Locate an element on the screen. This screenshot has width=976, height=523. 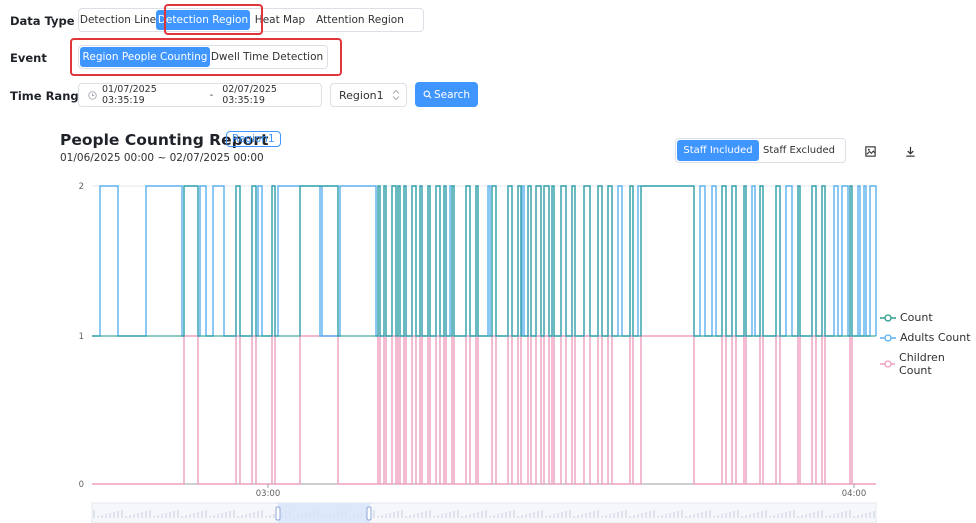
legend-children-marker is located at coordinates (888, 364).